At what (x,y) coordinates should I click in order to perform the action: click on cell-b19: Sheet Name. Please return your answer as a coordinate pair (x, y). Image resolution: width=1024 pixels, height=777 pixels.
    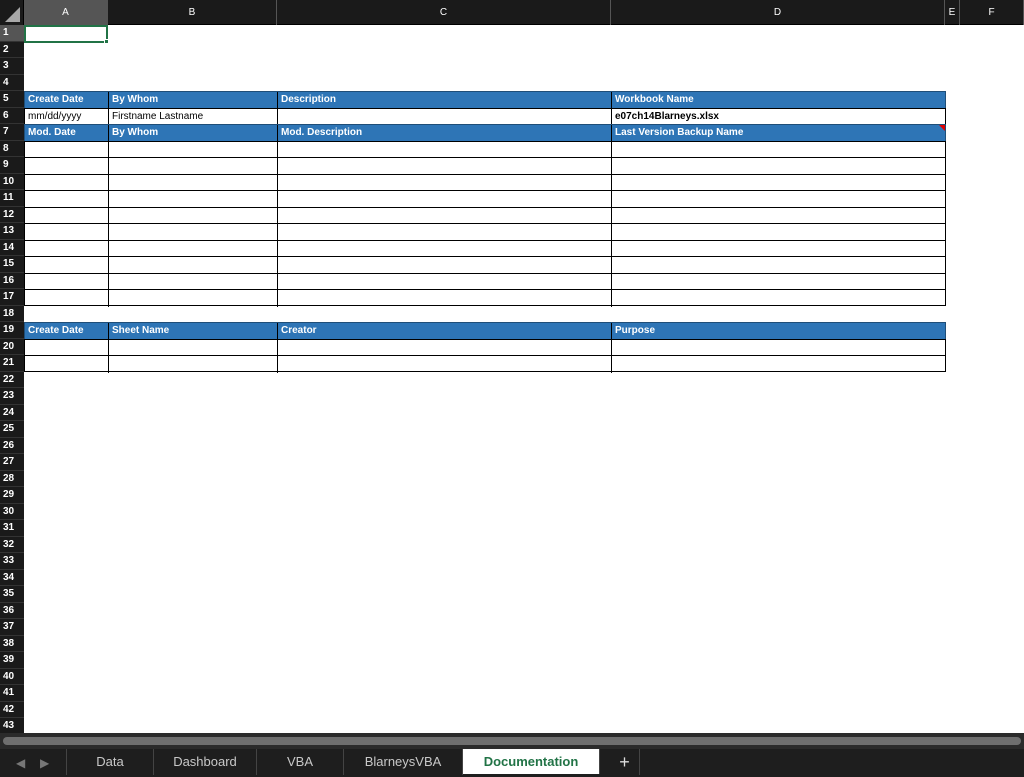
    Looking at the image, I should click on (192, 331).